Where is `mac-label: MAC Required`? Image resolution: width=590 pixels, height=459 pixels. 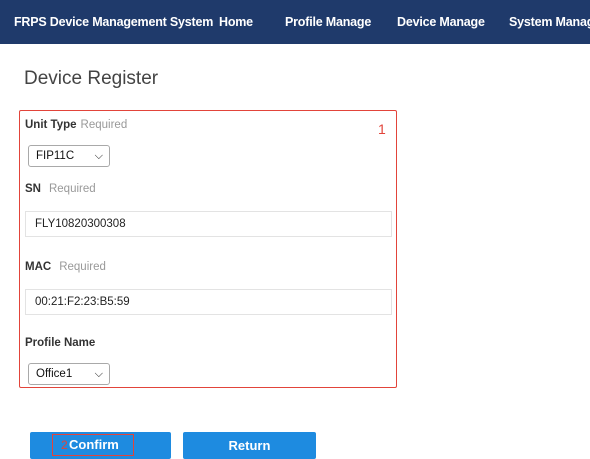
mac-label: MAC Required is located at coordinates (65, 267).